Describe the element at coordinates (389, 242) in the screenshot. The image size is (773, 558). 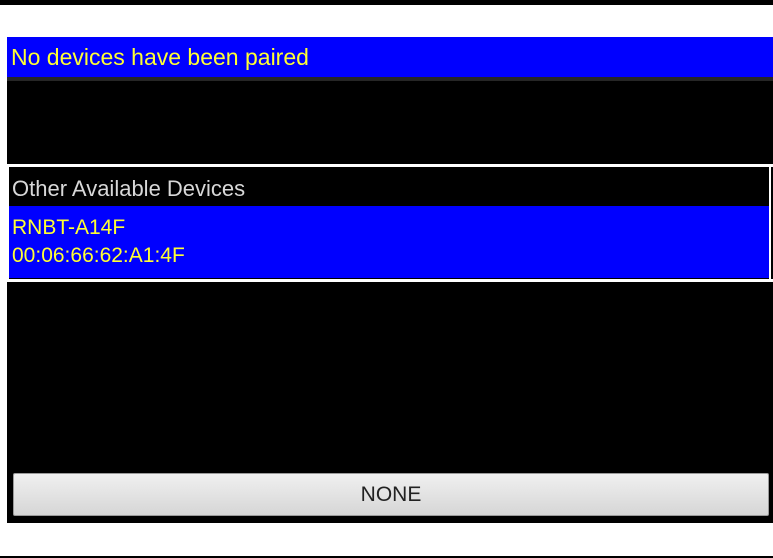
I see `device-list-item: RNBT-A14F 00:06:66:62:A1:4F` at that location.